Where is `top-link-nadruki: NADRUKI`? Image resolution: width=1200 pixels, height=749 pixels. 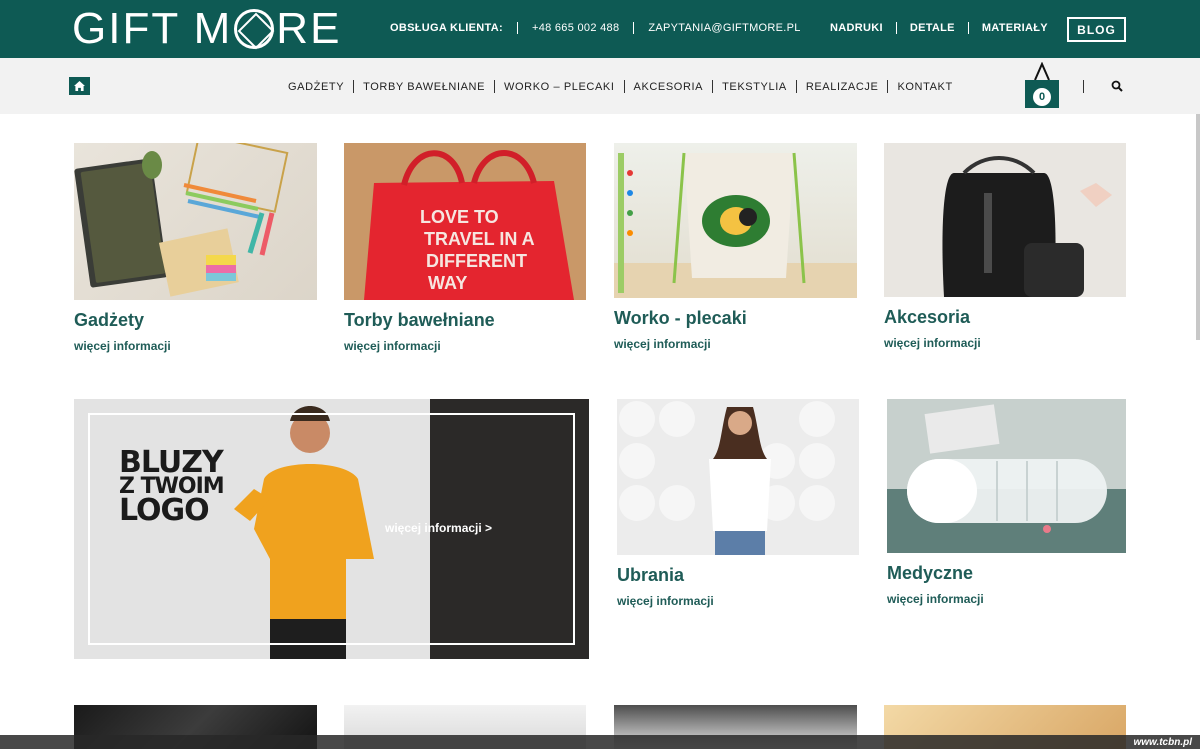
top-link-nadruki: NADRUKI is located at coordinates (856, 28).